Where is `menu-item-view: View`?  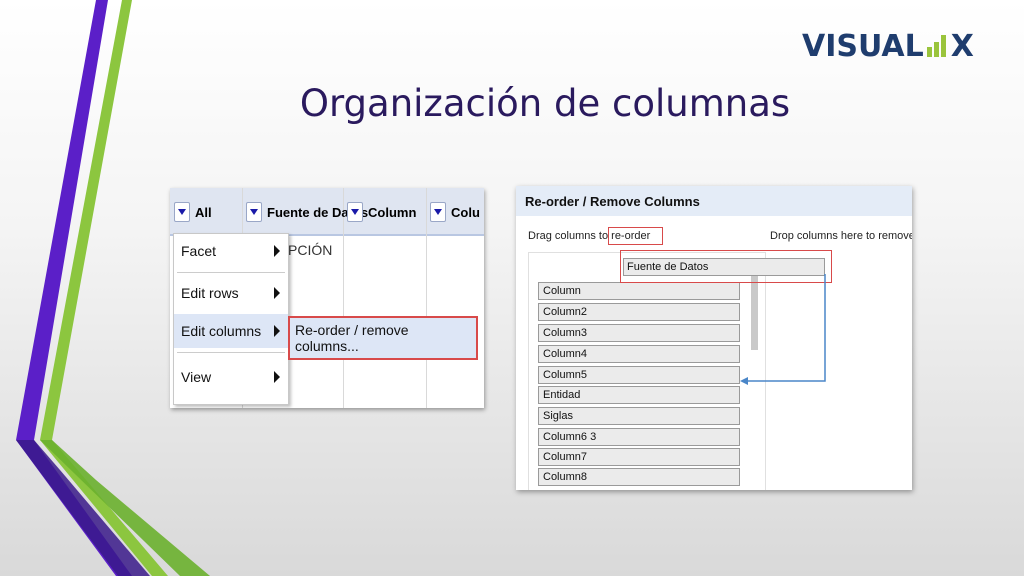 menu-item-view: View is located at coordinates (231, 377).